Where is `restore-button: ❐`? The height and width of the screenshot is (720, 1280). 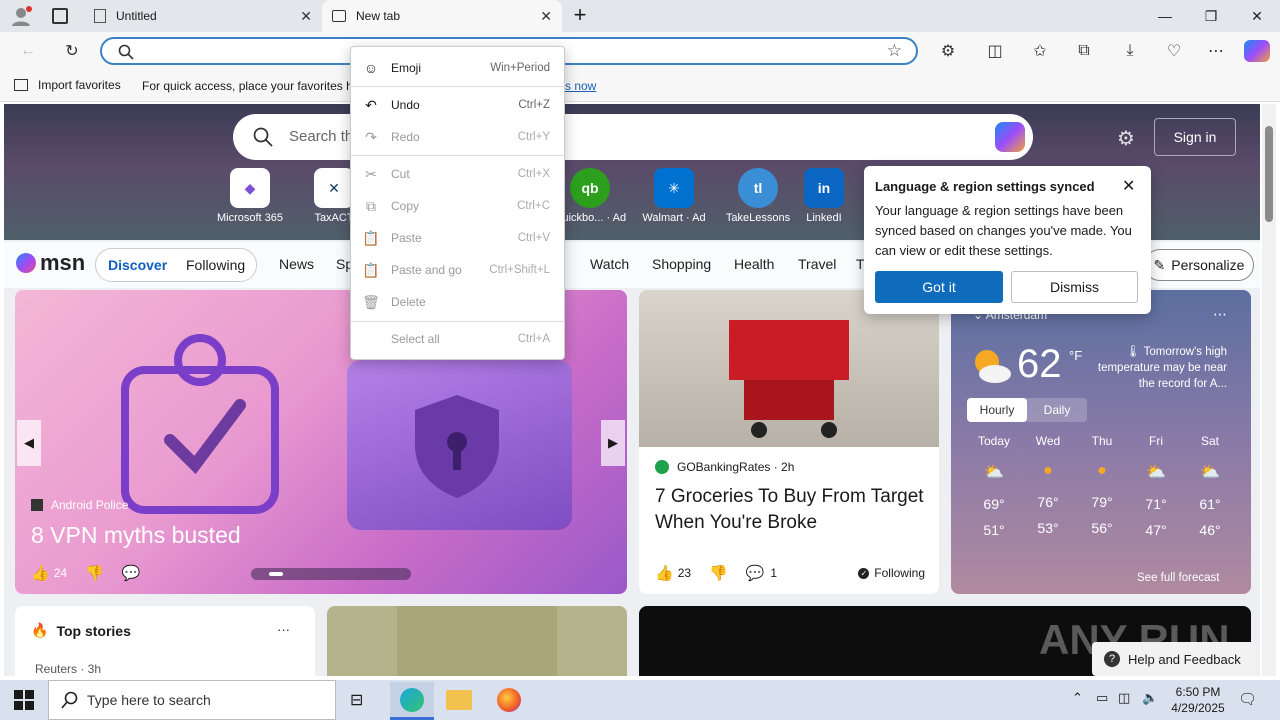
restore-button: ❐ is located at coordinates (1211, 16).